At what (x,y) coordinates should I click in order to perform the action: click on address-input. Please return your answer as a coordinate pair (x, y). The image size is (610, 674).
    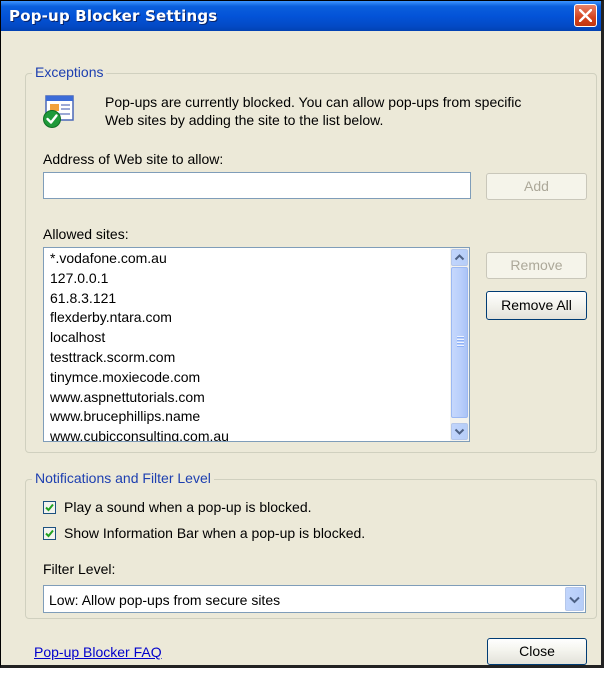
    Looking at the image, I should click on (257, 185).